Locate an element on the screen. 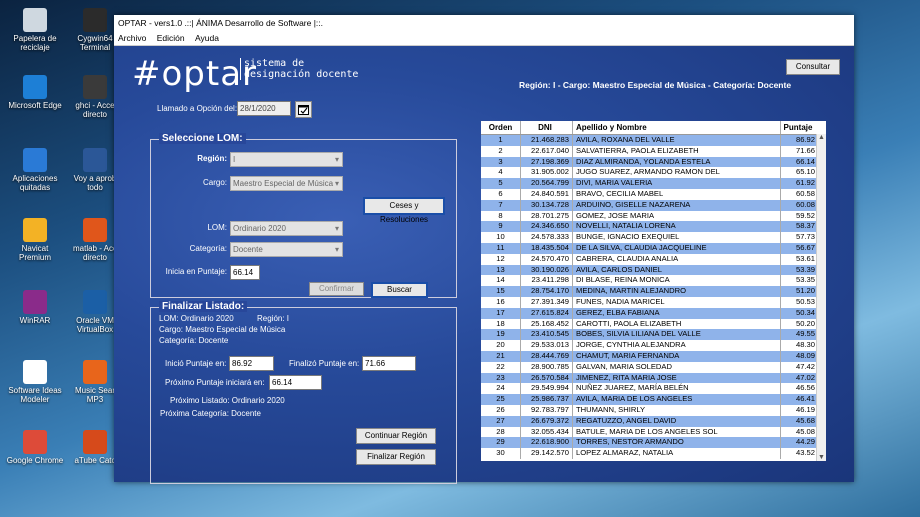 This screenshot has height=517, width=920. table-cell: 21 is located at coordinates (501, 356).